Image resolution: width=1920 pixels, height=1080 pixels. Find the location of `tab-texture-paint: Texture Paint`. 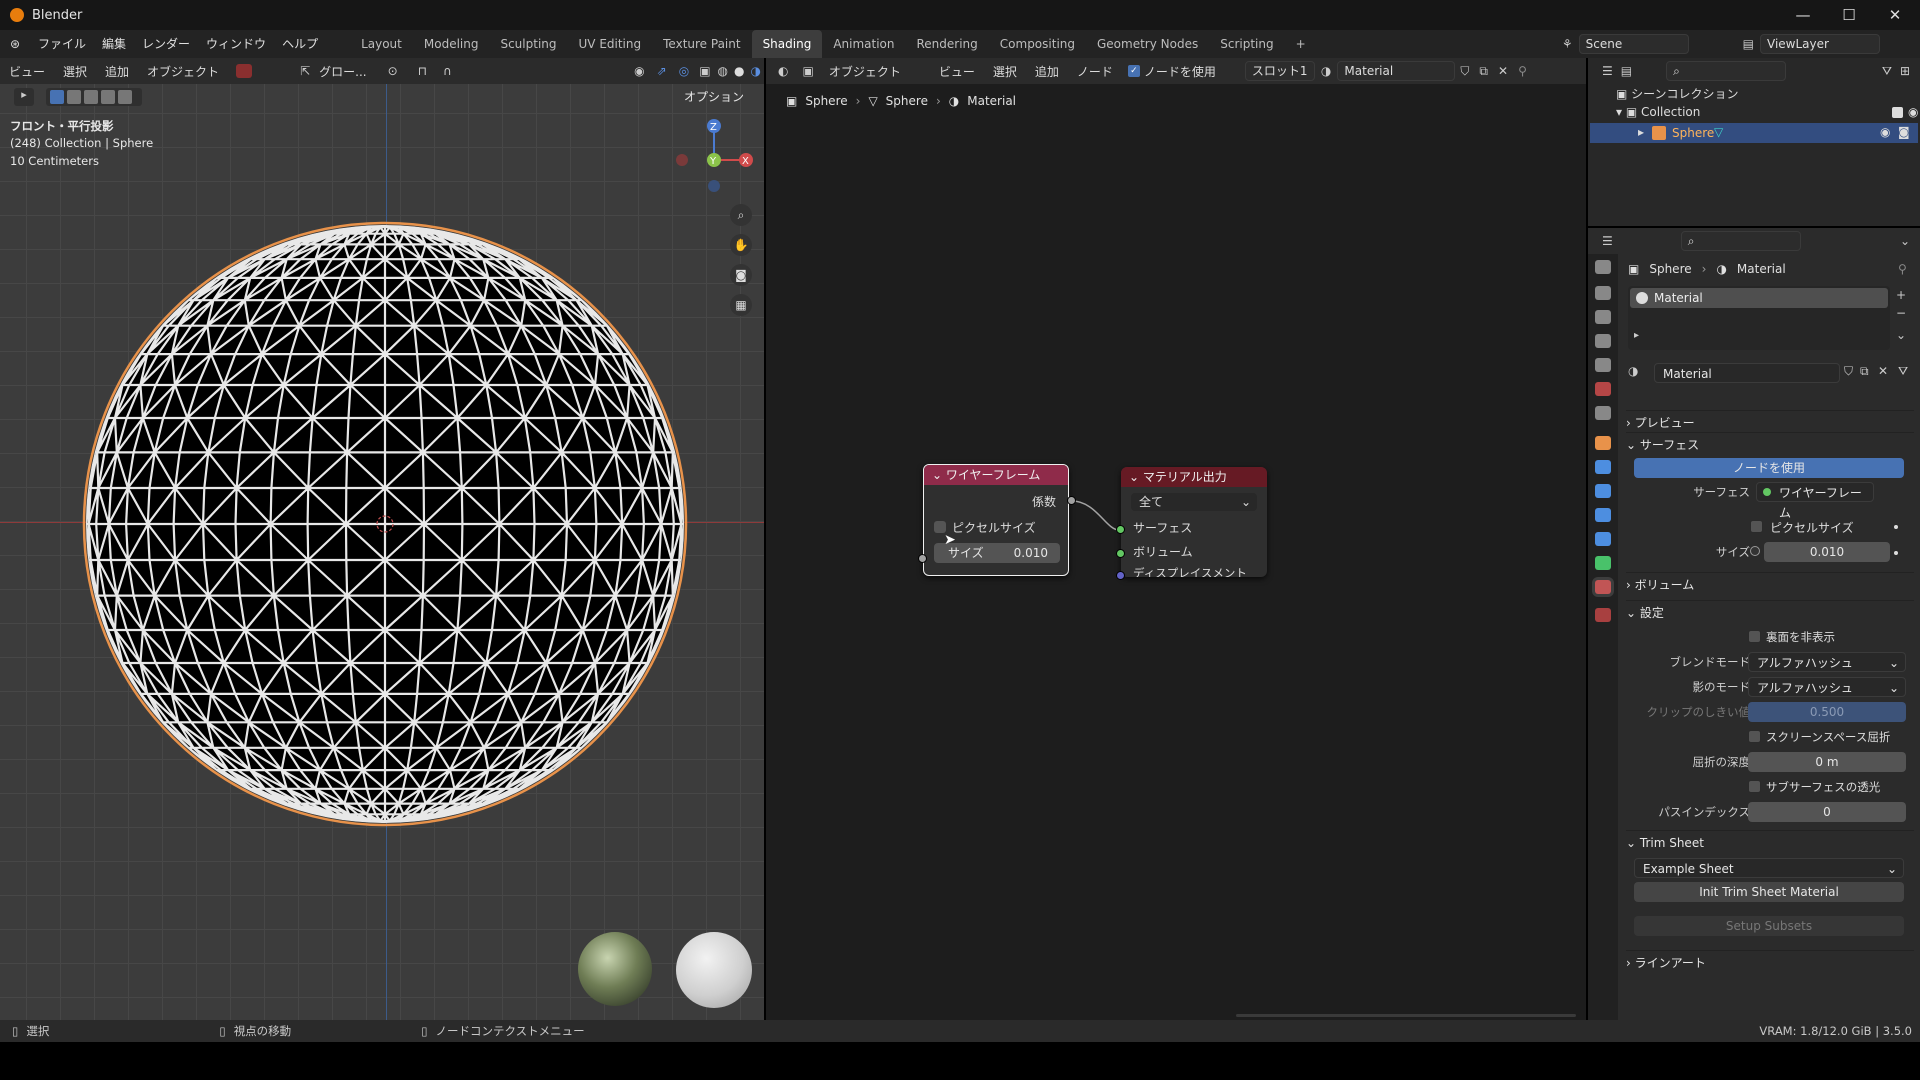

tab-texture-paint: Texture Paint is located at coordinates (701, 44).